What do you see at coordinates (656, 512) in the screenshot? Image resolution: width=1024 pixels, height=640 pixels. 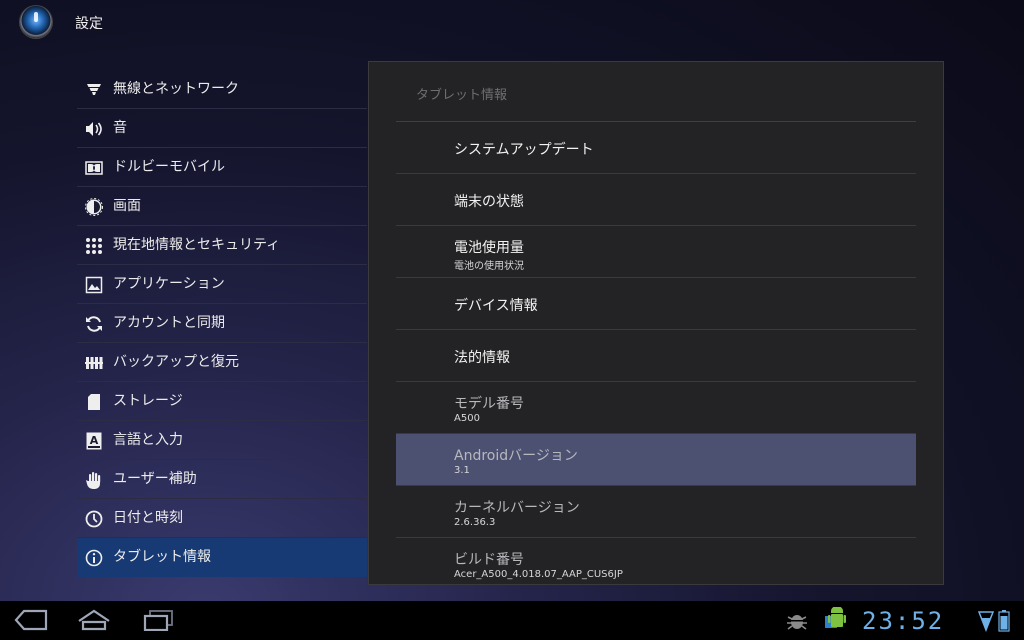 I see `row-kernel-version: カーネルバージョン 2.6.36.3` at bounding box center [656, 512].